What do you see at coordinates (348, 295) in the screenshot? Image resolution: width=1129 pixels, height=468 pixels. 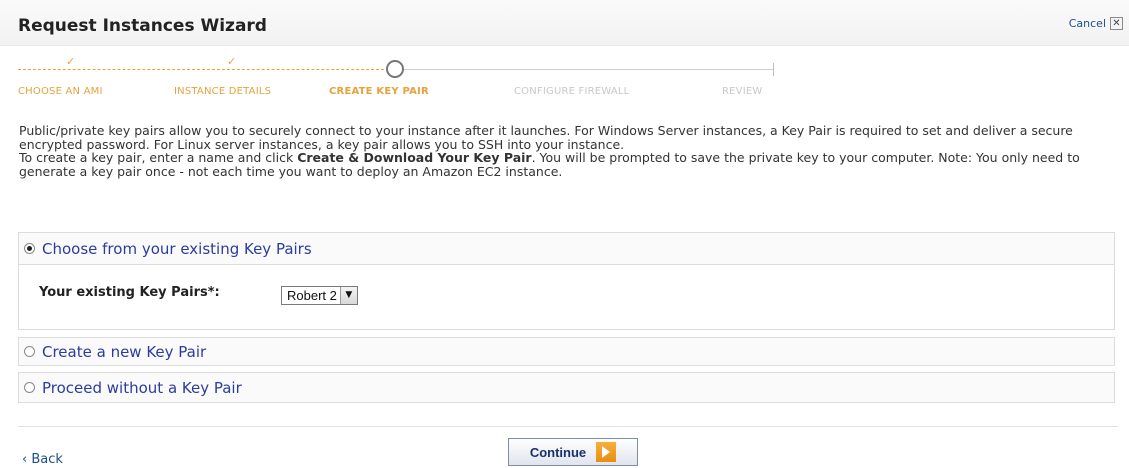 I see `chevron-down-icon: ▼` at bounding box center [348, 295].